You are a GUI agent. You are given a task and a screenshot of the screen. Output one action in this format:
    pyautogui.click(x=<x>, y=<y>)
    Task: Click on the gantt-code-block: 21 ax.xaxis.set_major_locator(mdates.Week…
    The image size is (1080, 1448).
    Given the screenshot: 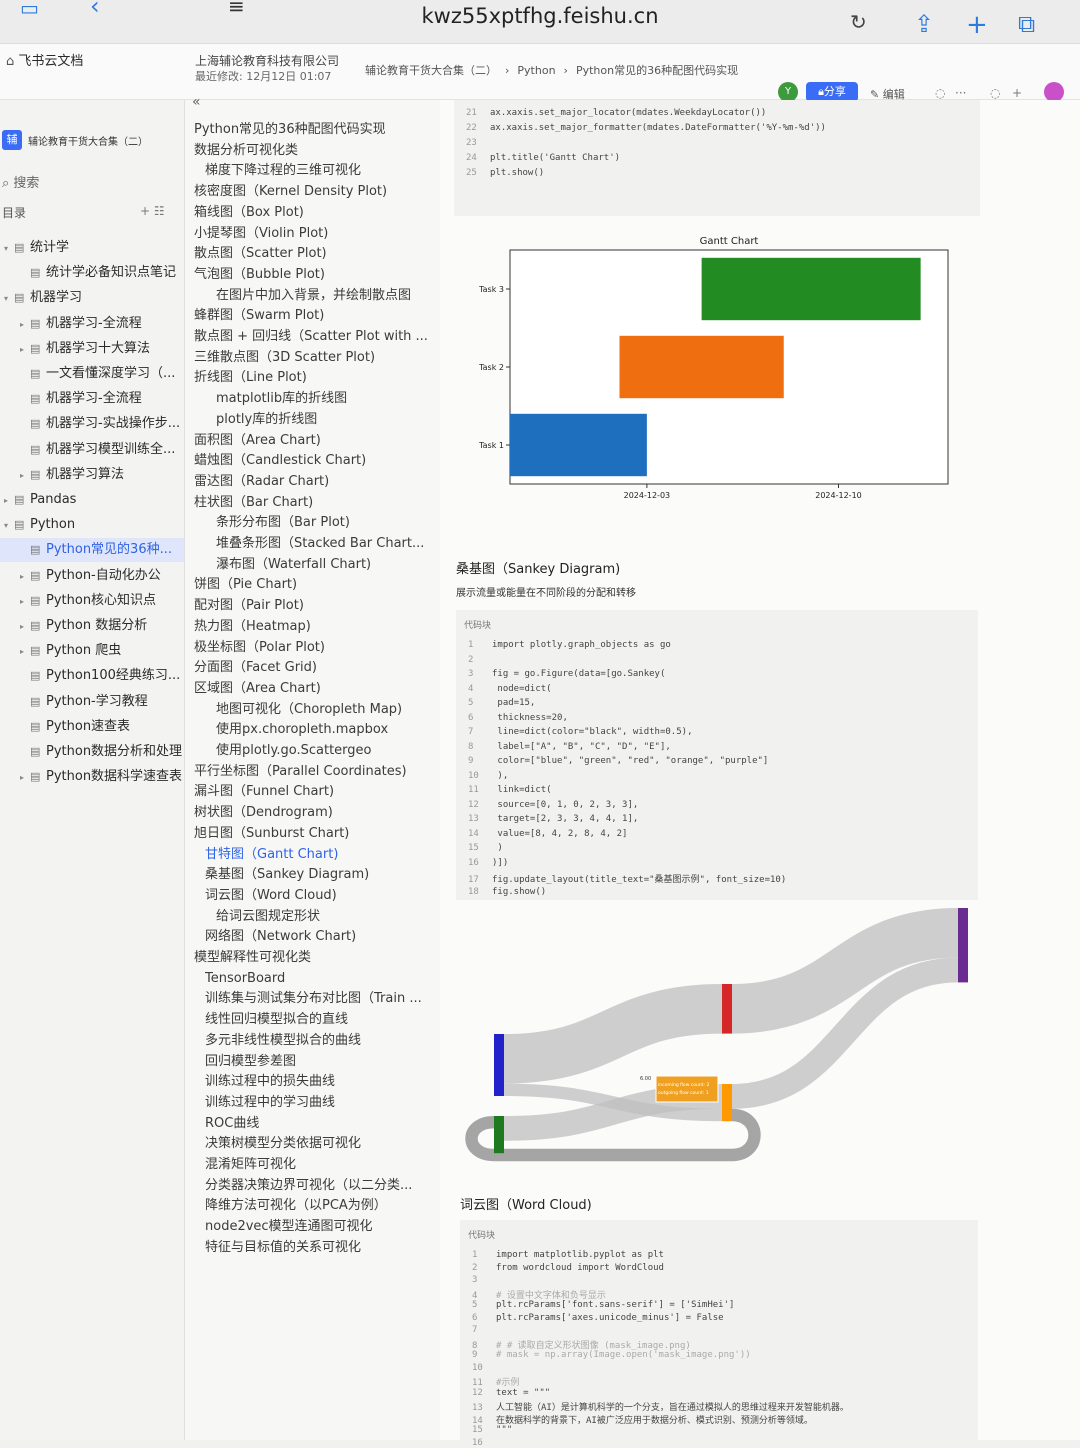 What is the action you would take?
    pyautogui.click(x=717, y=158)
    